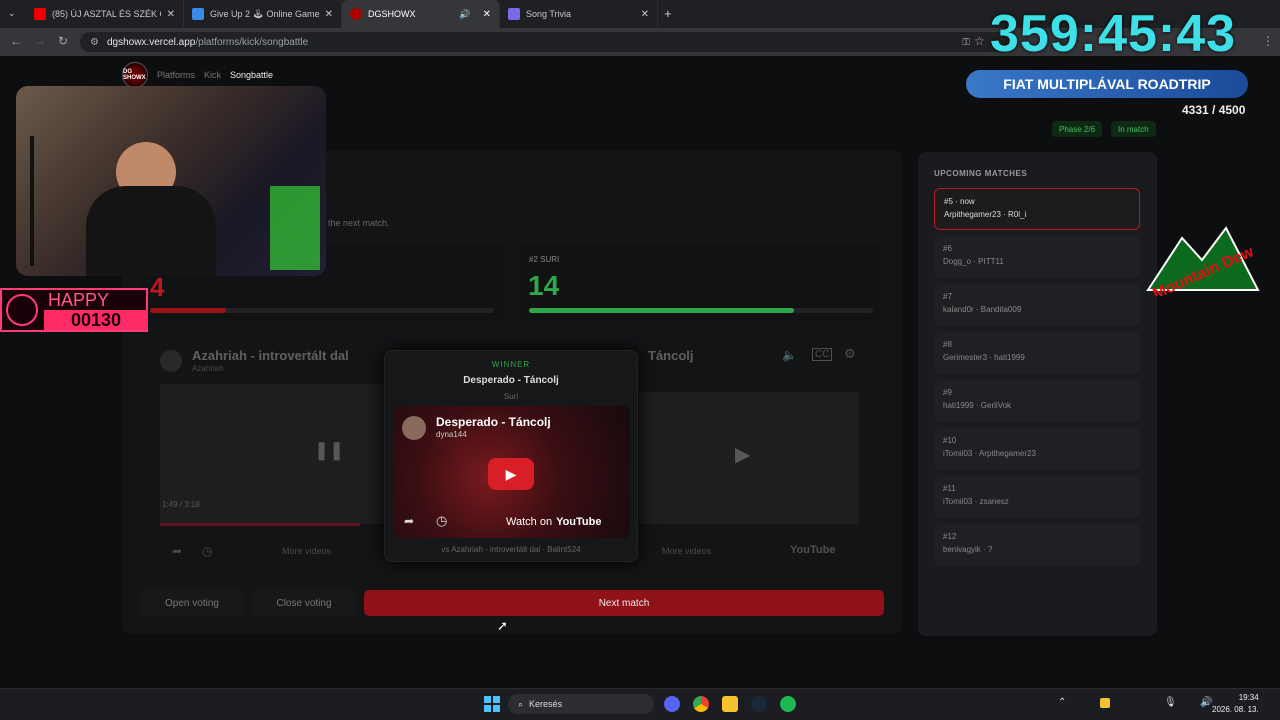  What do you see at coordinates (1077, 129) in the screenshot?
I see `phase-badge: Phase 2/6` at bounding box center [1077, 129].